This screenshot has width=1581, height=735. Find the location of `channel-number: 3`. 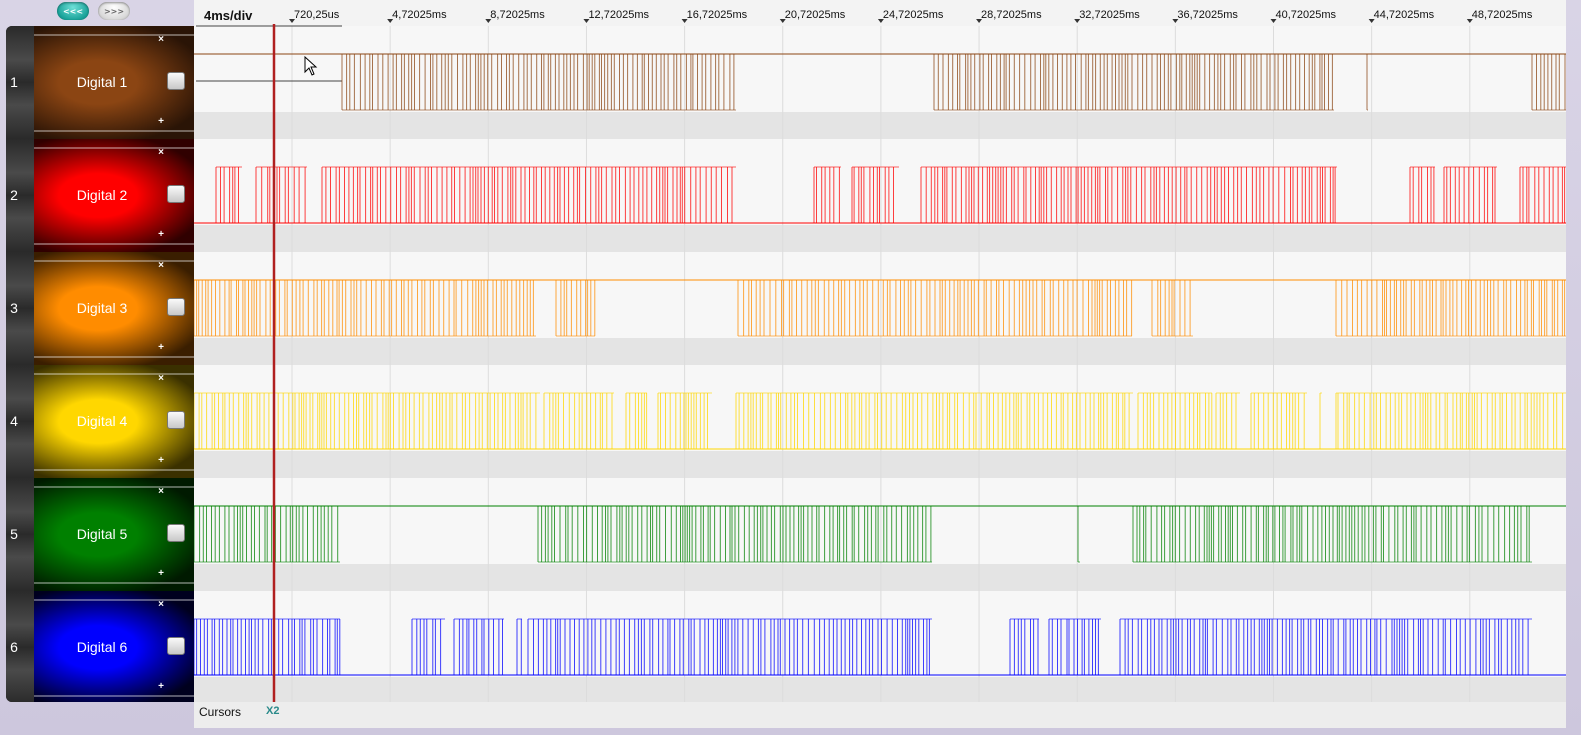

channel-number: 3 is located at coordinates (14, 308).